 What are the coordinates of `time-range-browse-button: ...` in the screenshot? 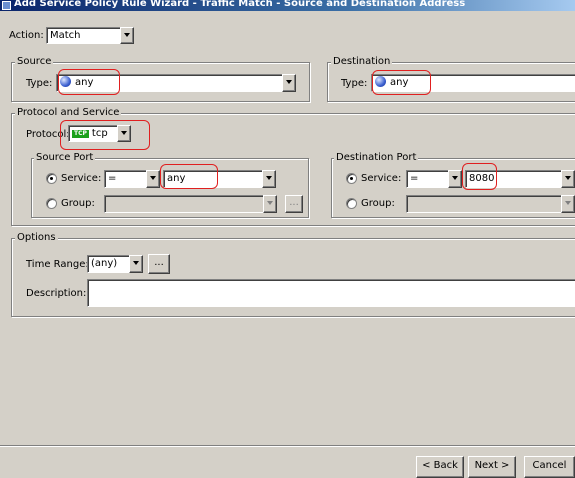 It's located at (159, 264).